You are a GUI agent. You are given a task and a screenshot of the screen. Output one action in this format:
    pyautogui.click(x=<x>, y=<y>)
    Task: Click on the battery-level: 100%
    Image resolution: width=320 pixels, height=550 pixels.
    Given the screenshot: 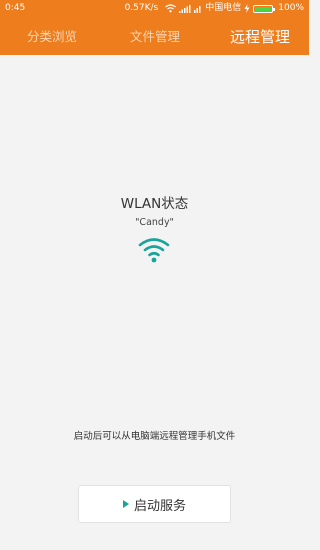 What is the action you would take?
    pyautogui.click(x=291, y=8)
    